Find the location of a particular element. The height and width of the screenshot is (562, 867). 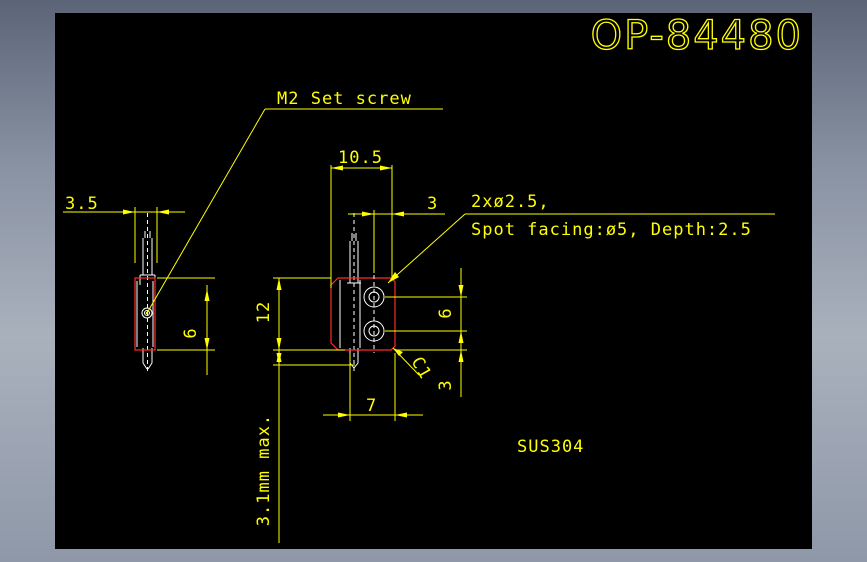

dim-block-height-value: 12 is located at coordinates (264, 312).